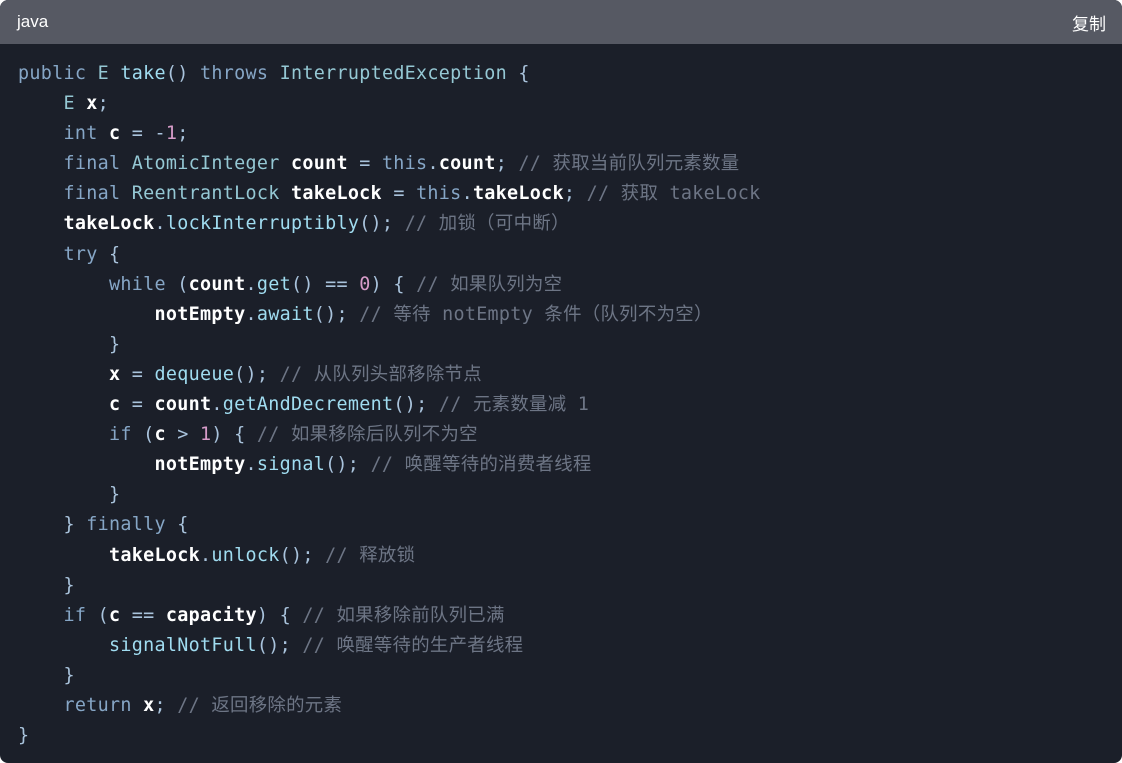 This screenshot has width=1122, height=763. What do you see at coordinates (63, 134) in the screenshot?
I see `code-token: int` at bounding box center [63, 134].